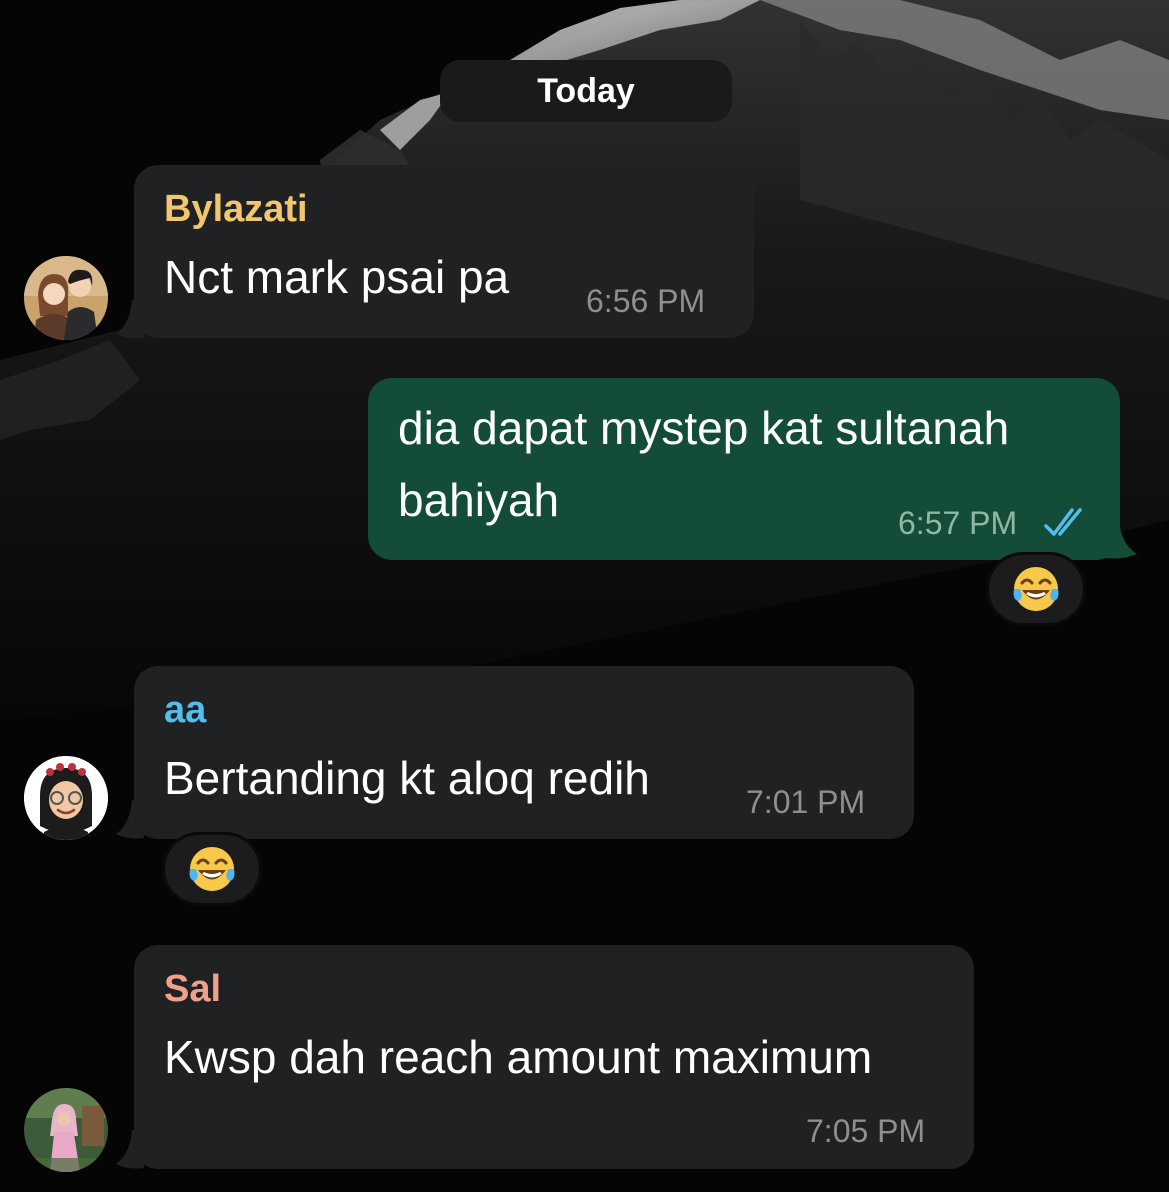 The image size is (1169, 1192). Describe the element at coordinates (806, 802) in the screenshot. I see `message-time: 7:01 PM` at that location.